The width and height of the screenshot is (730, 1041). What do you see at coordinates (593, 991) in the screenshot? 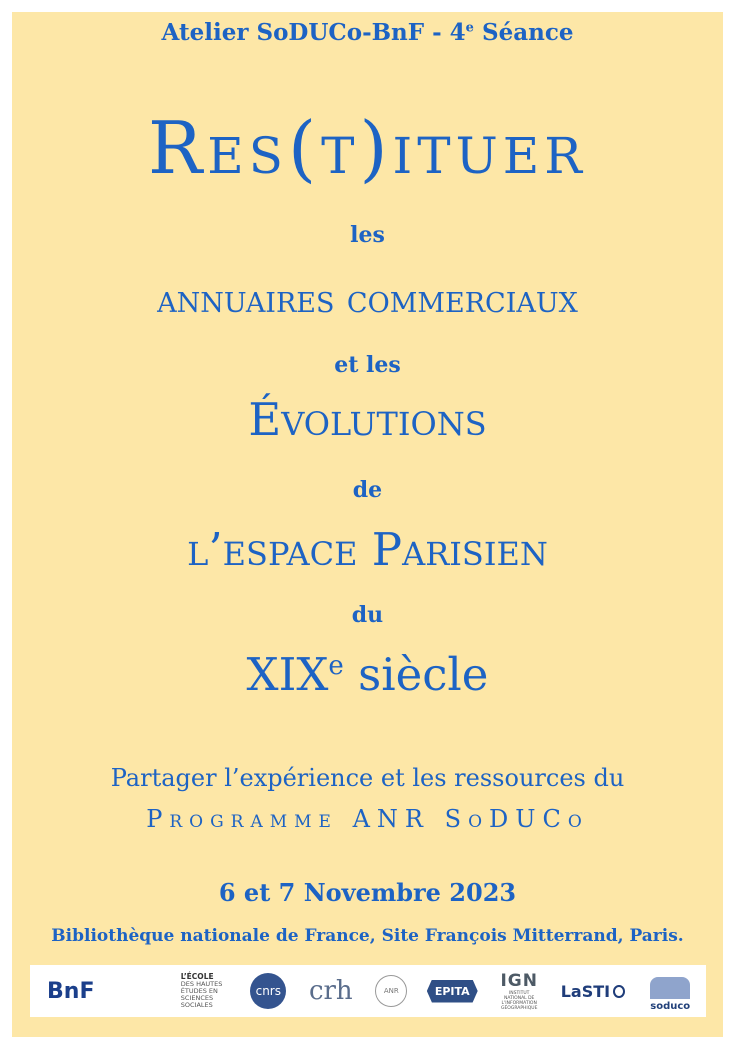
I see `lasti-logo: LaSTI` at bounding box center [593, 991].